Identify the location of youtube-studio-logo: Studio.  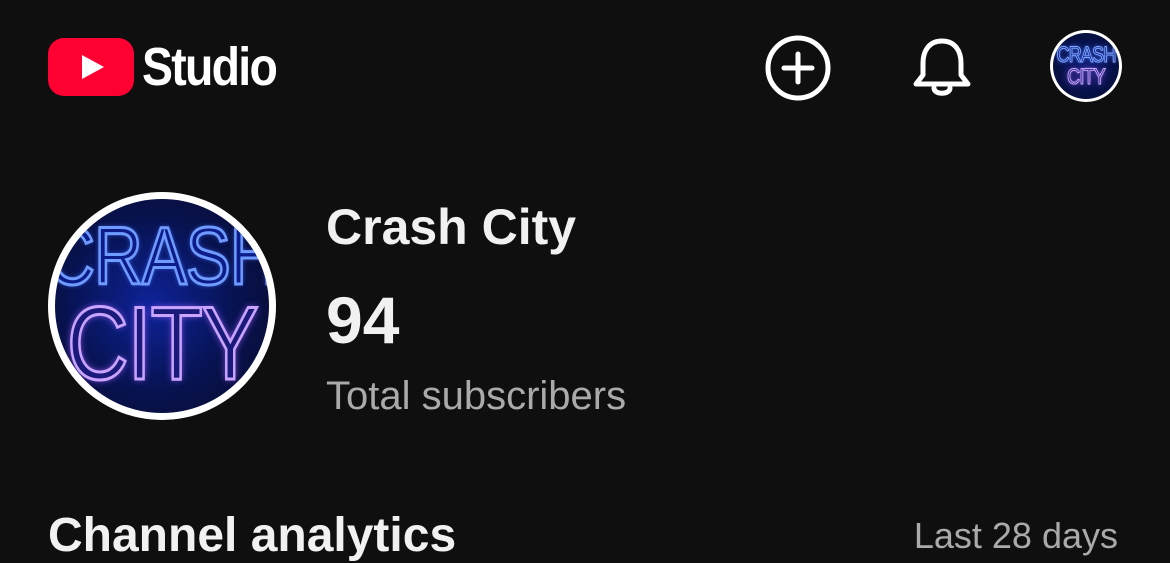
(173, 67).